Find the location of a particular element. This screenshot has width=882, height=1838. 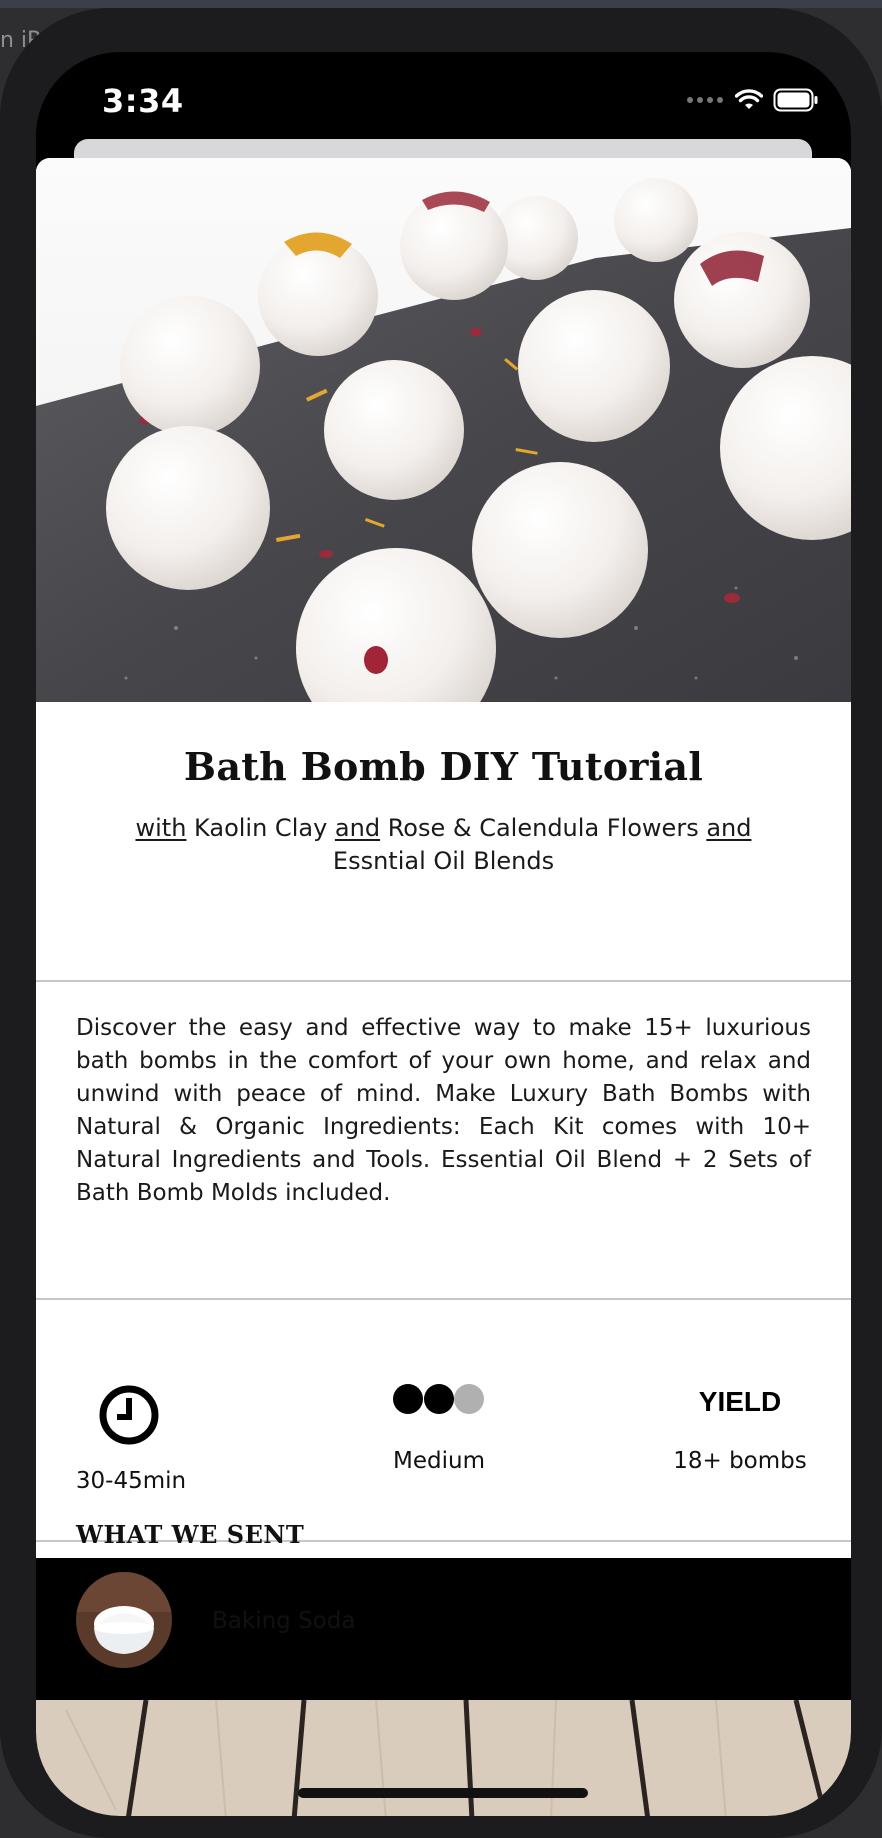

what-we-sent-heading: WHAT WE SENT is located at coordinates (190, 1534).